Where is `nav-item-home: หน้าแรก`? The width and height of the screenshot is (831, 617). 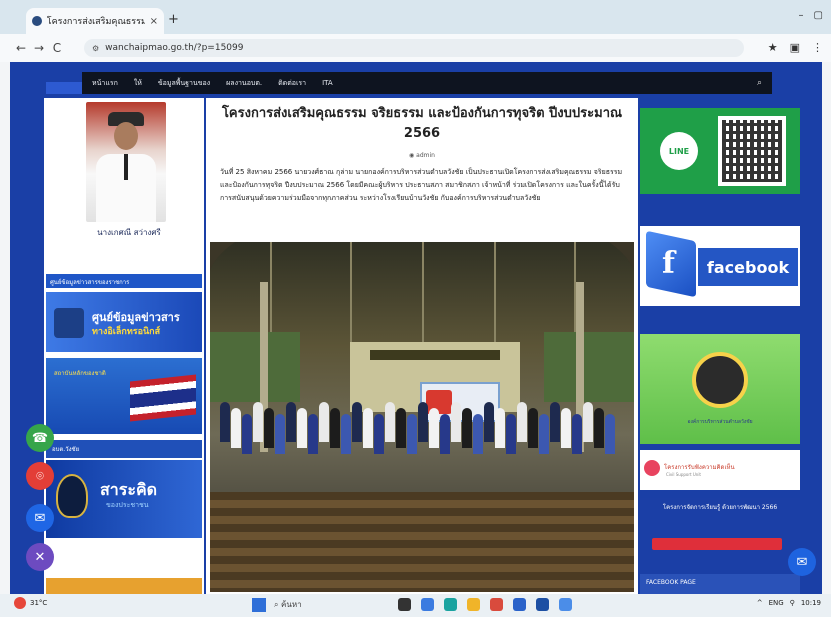 nav-item-home: หน้าแรก is located at coordinates (105, 83).